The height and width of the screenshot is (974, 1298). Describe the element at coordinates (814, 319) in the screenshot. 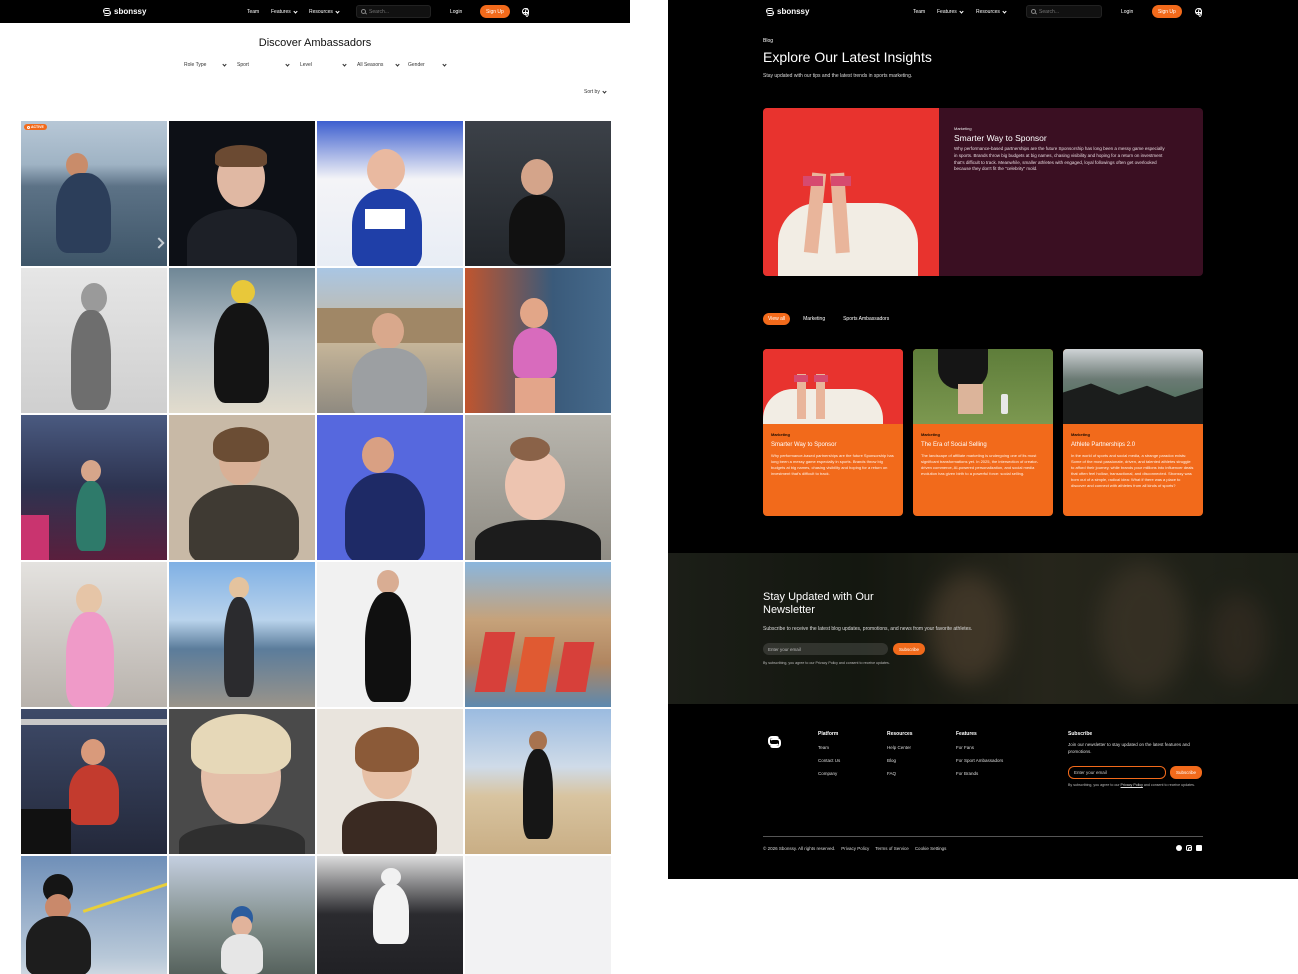

I see `tab-marketing: Marketing` at that location.